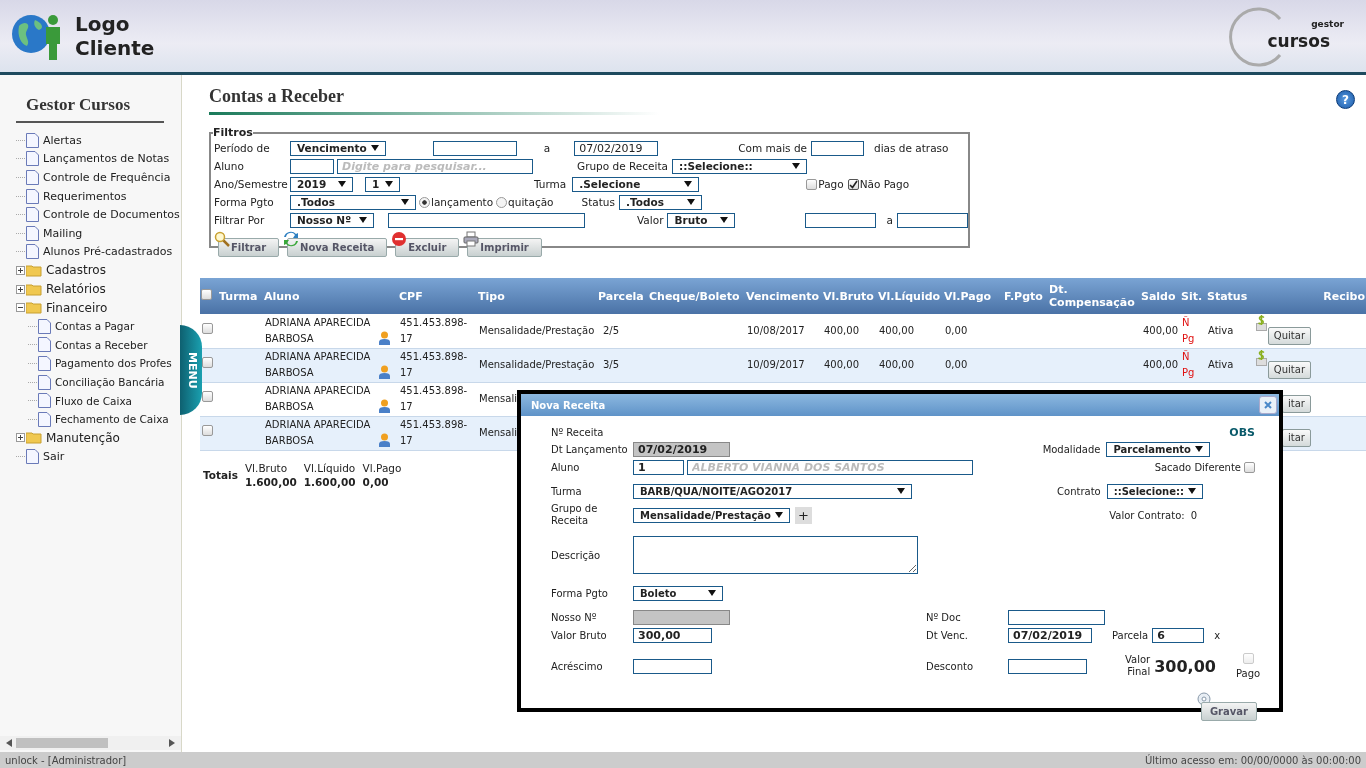 This screenshot has width=1366, height=768. What do you see at coordinates (85, 196) in the screenshot?
I see `sidebar-item: Requerimentos` at bounding box center [85, 196].